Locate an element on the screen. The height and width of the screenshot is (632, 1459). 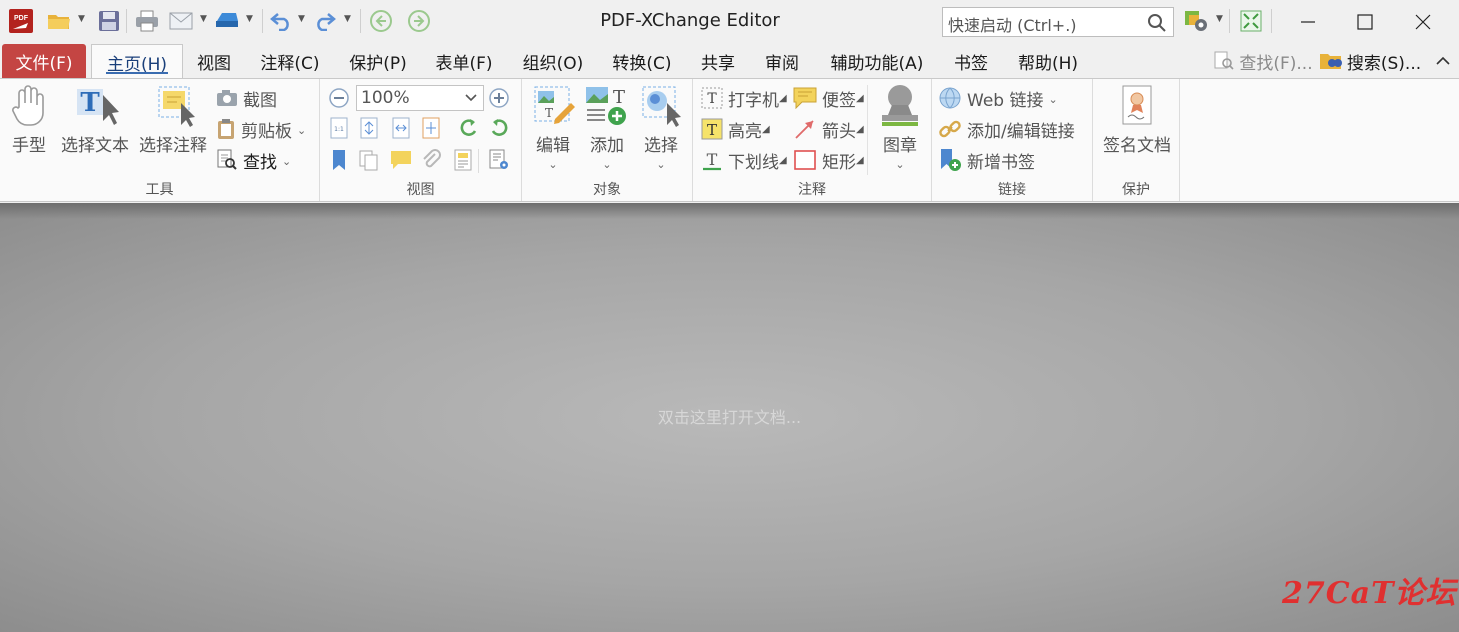
select-annotation-button: 选择注释 is located at coordinates (173, 119).